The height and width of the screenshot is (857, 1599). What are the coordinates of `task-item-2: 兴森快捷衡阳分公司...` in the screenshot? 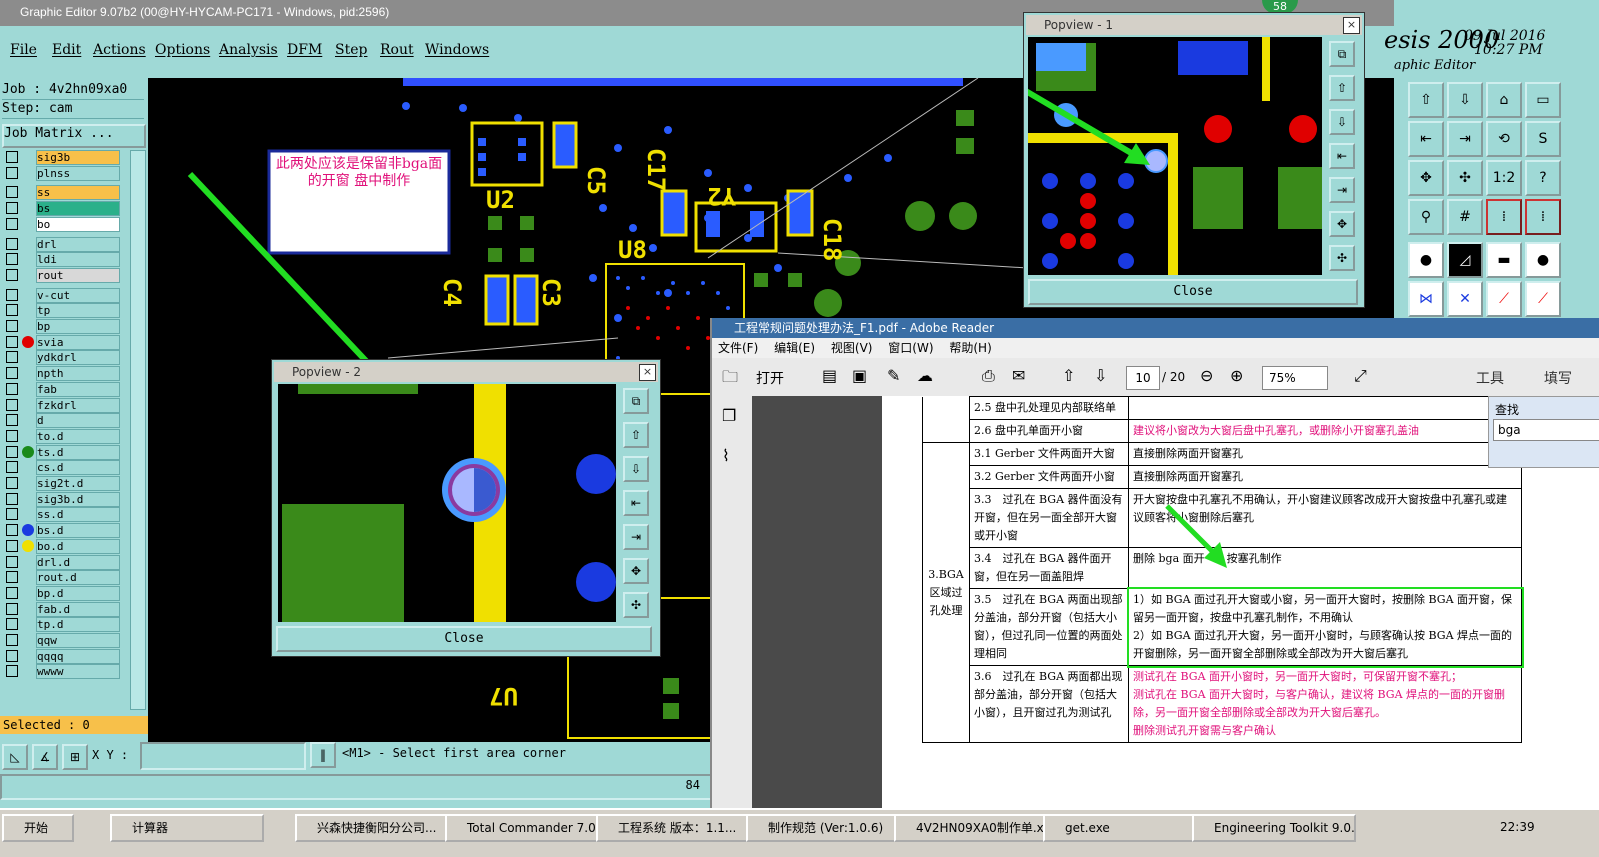 It's located at (377, 828).